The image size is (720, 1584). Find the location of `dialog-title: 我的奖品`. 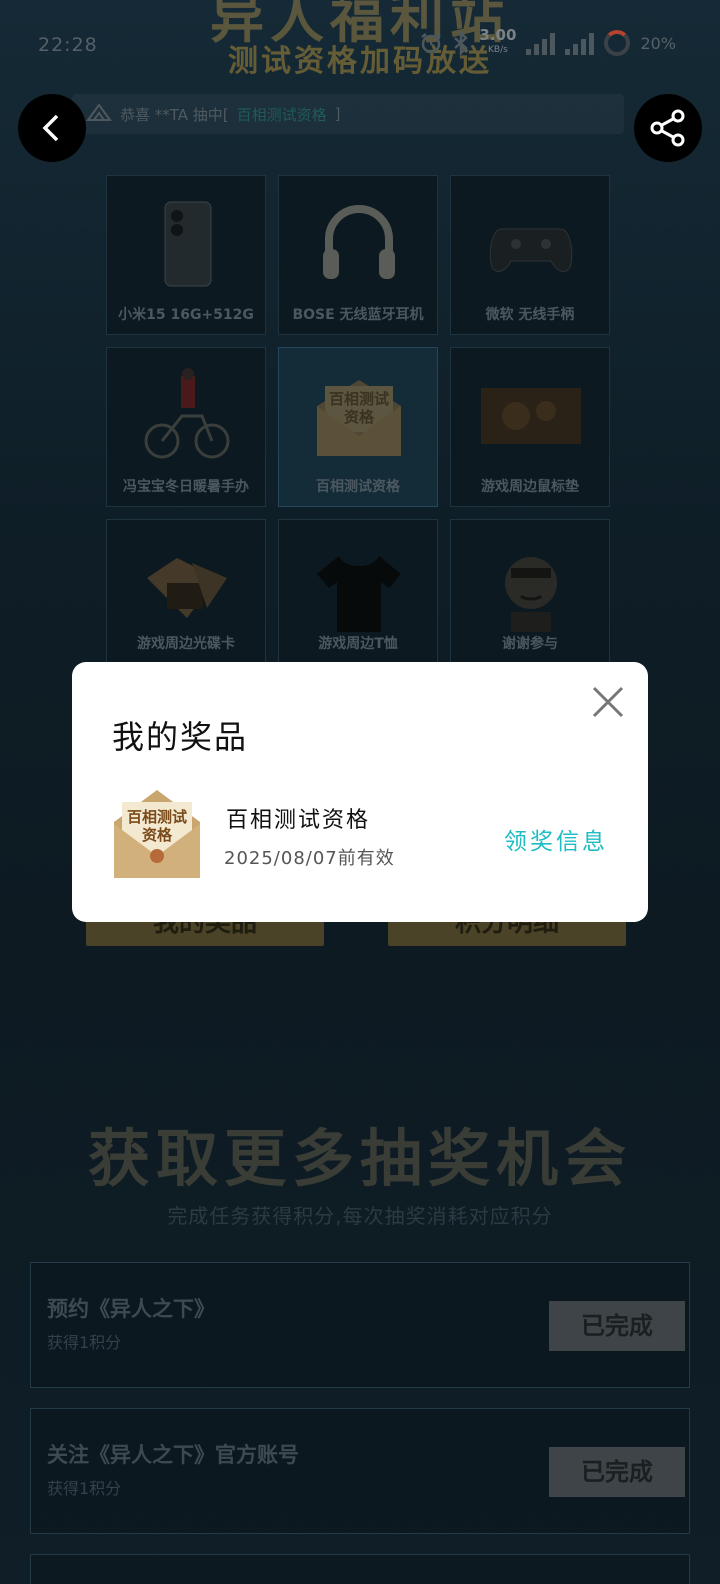

dialog-title: 我的奖品 is located at coordinates (180, 737).